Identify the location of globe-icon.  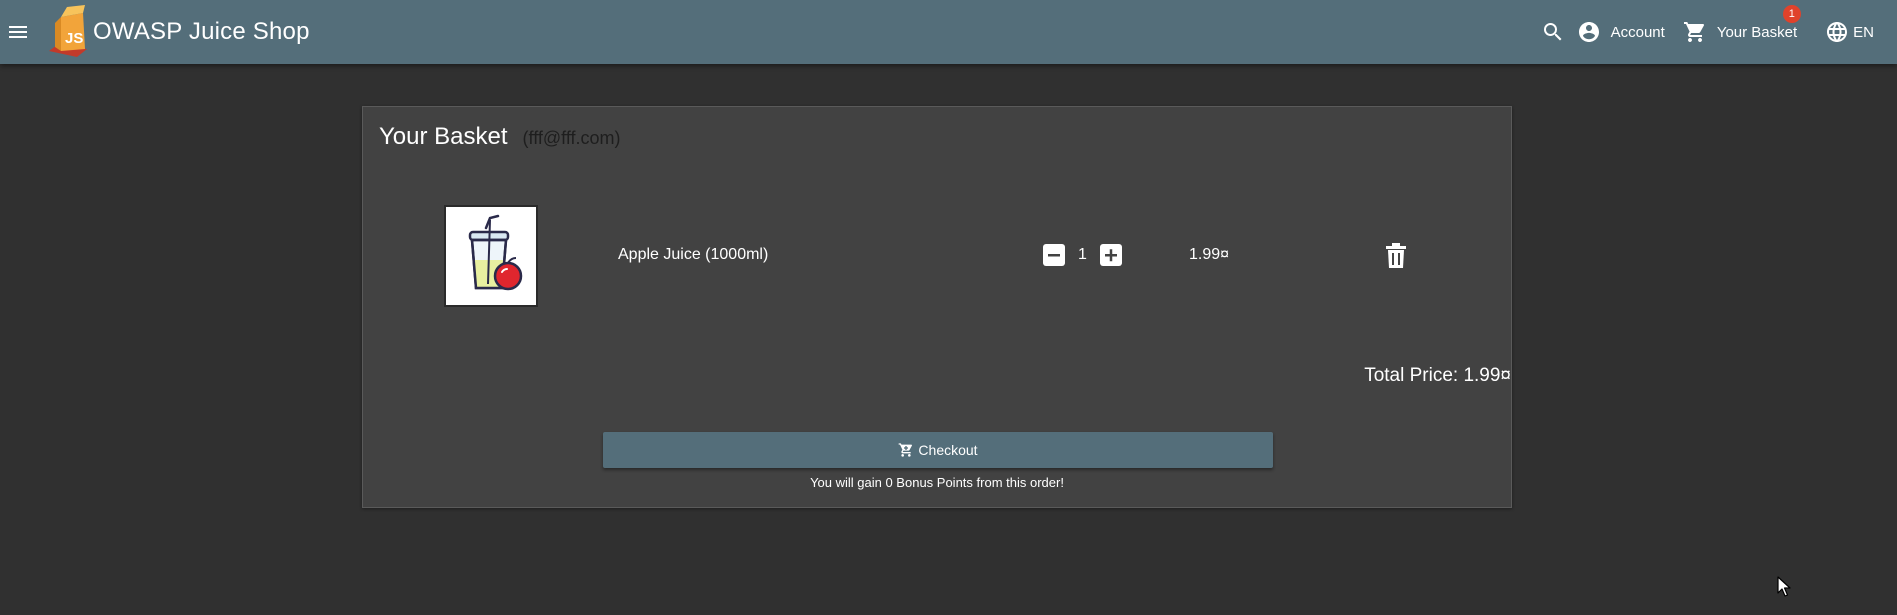
(1837, 32).